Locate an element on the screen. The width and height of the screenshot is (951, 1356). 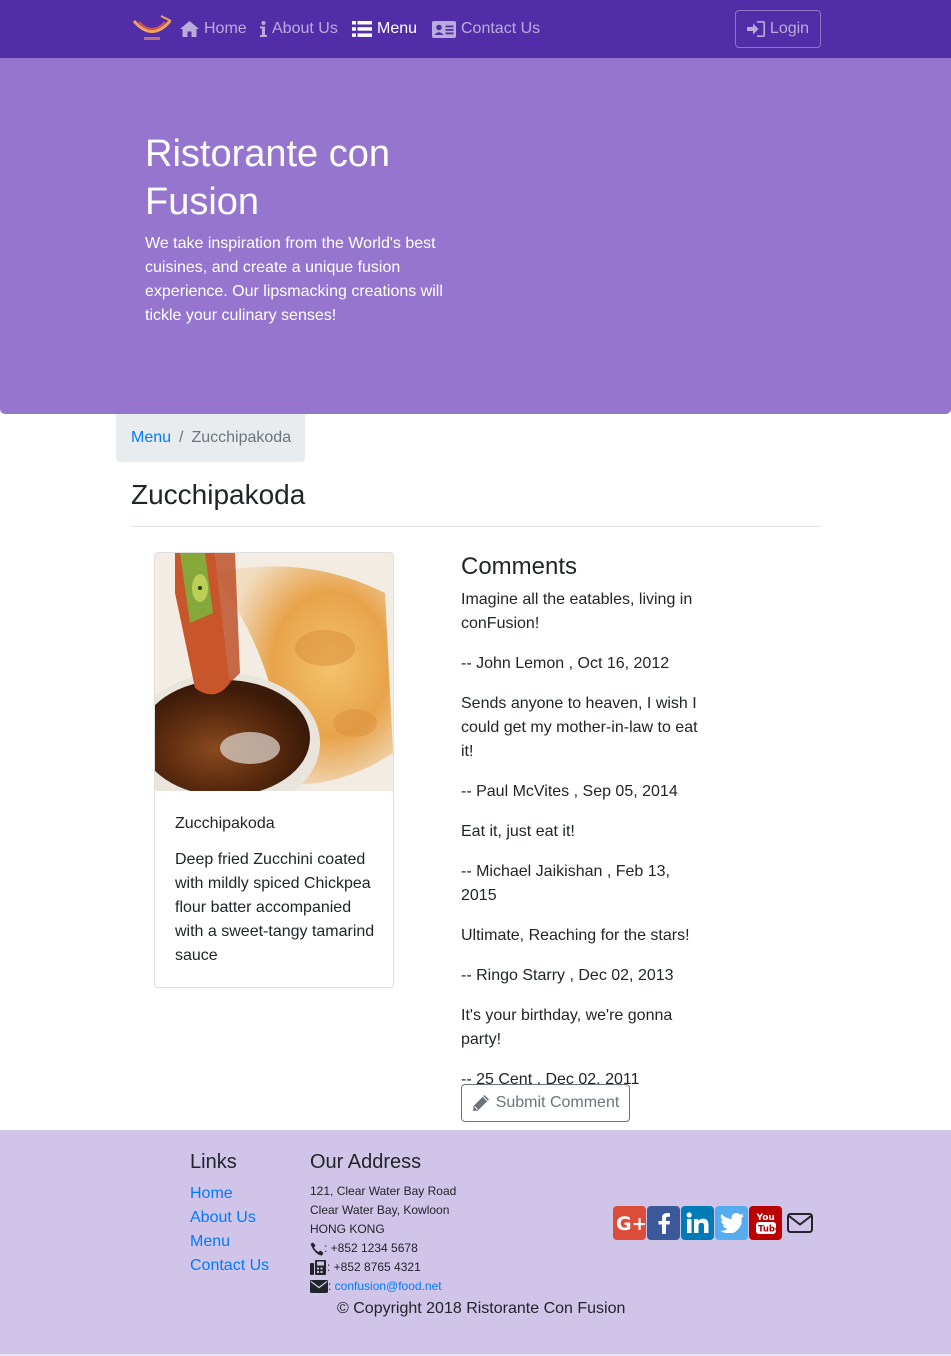
svg-text: G+ is located at coordinates (630, 1223).